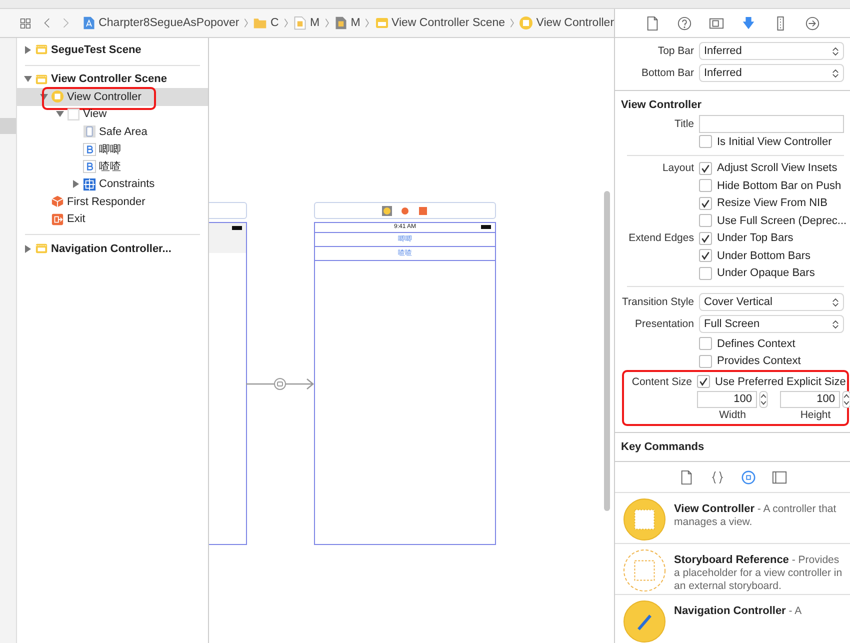 This screenshot has height=643, width=850. I want to click on item-label: 喳喳, so click(110, 167).